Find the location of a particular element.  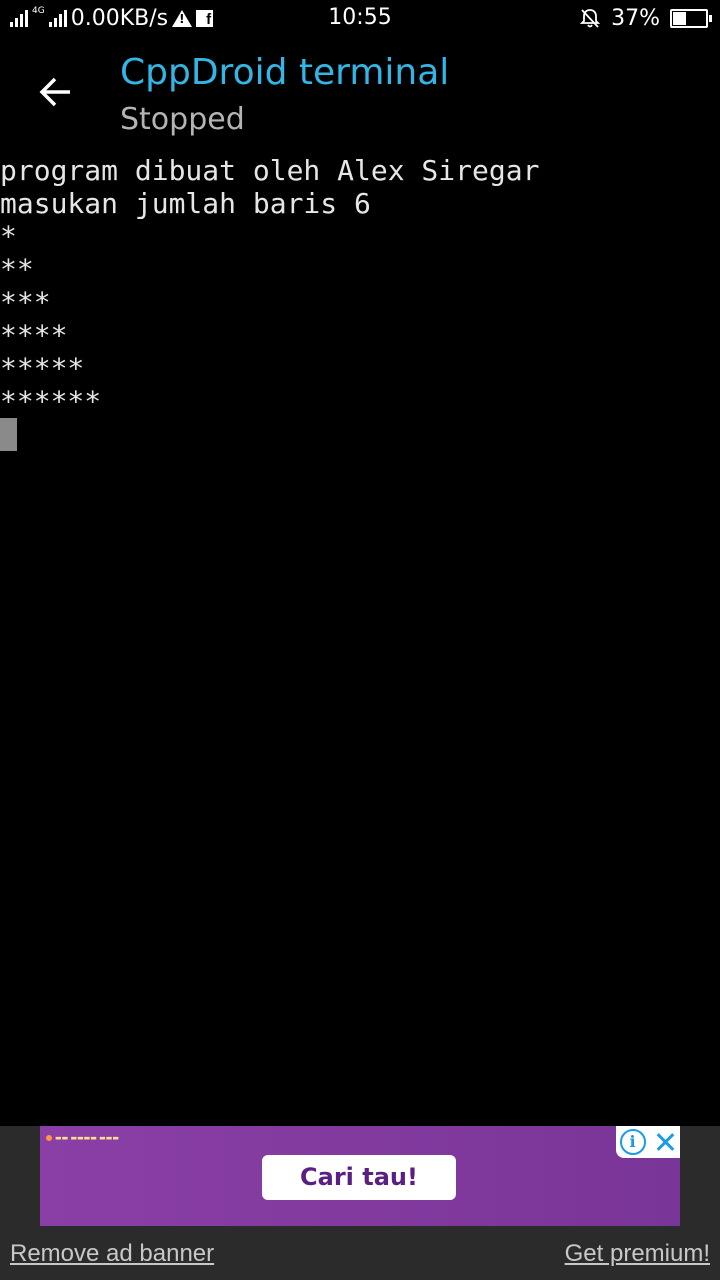

ad-info-icon: i is located at coordinates (632, 1142).